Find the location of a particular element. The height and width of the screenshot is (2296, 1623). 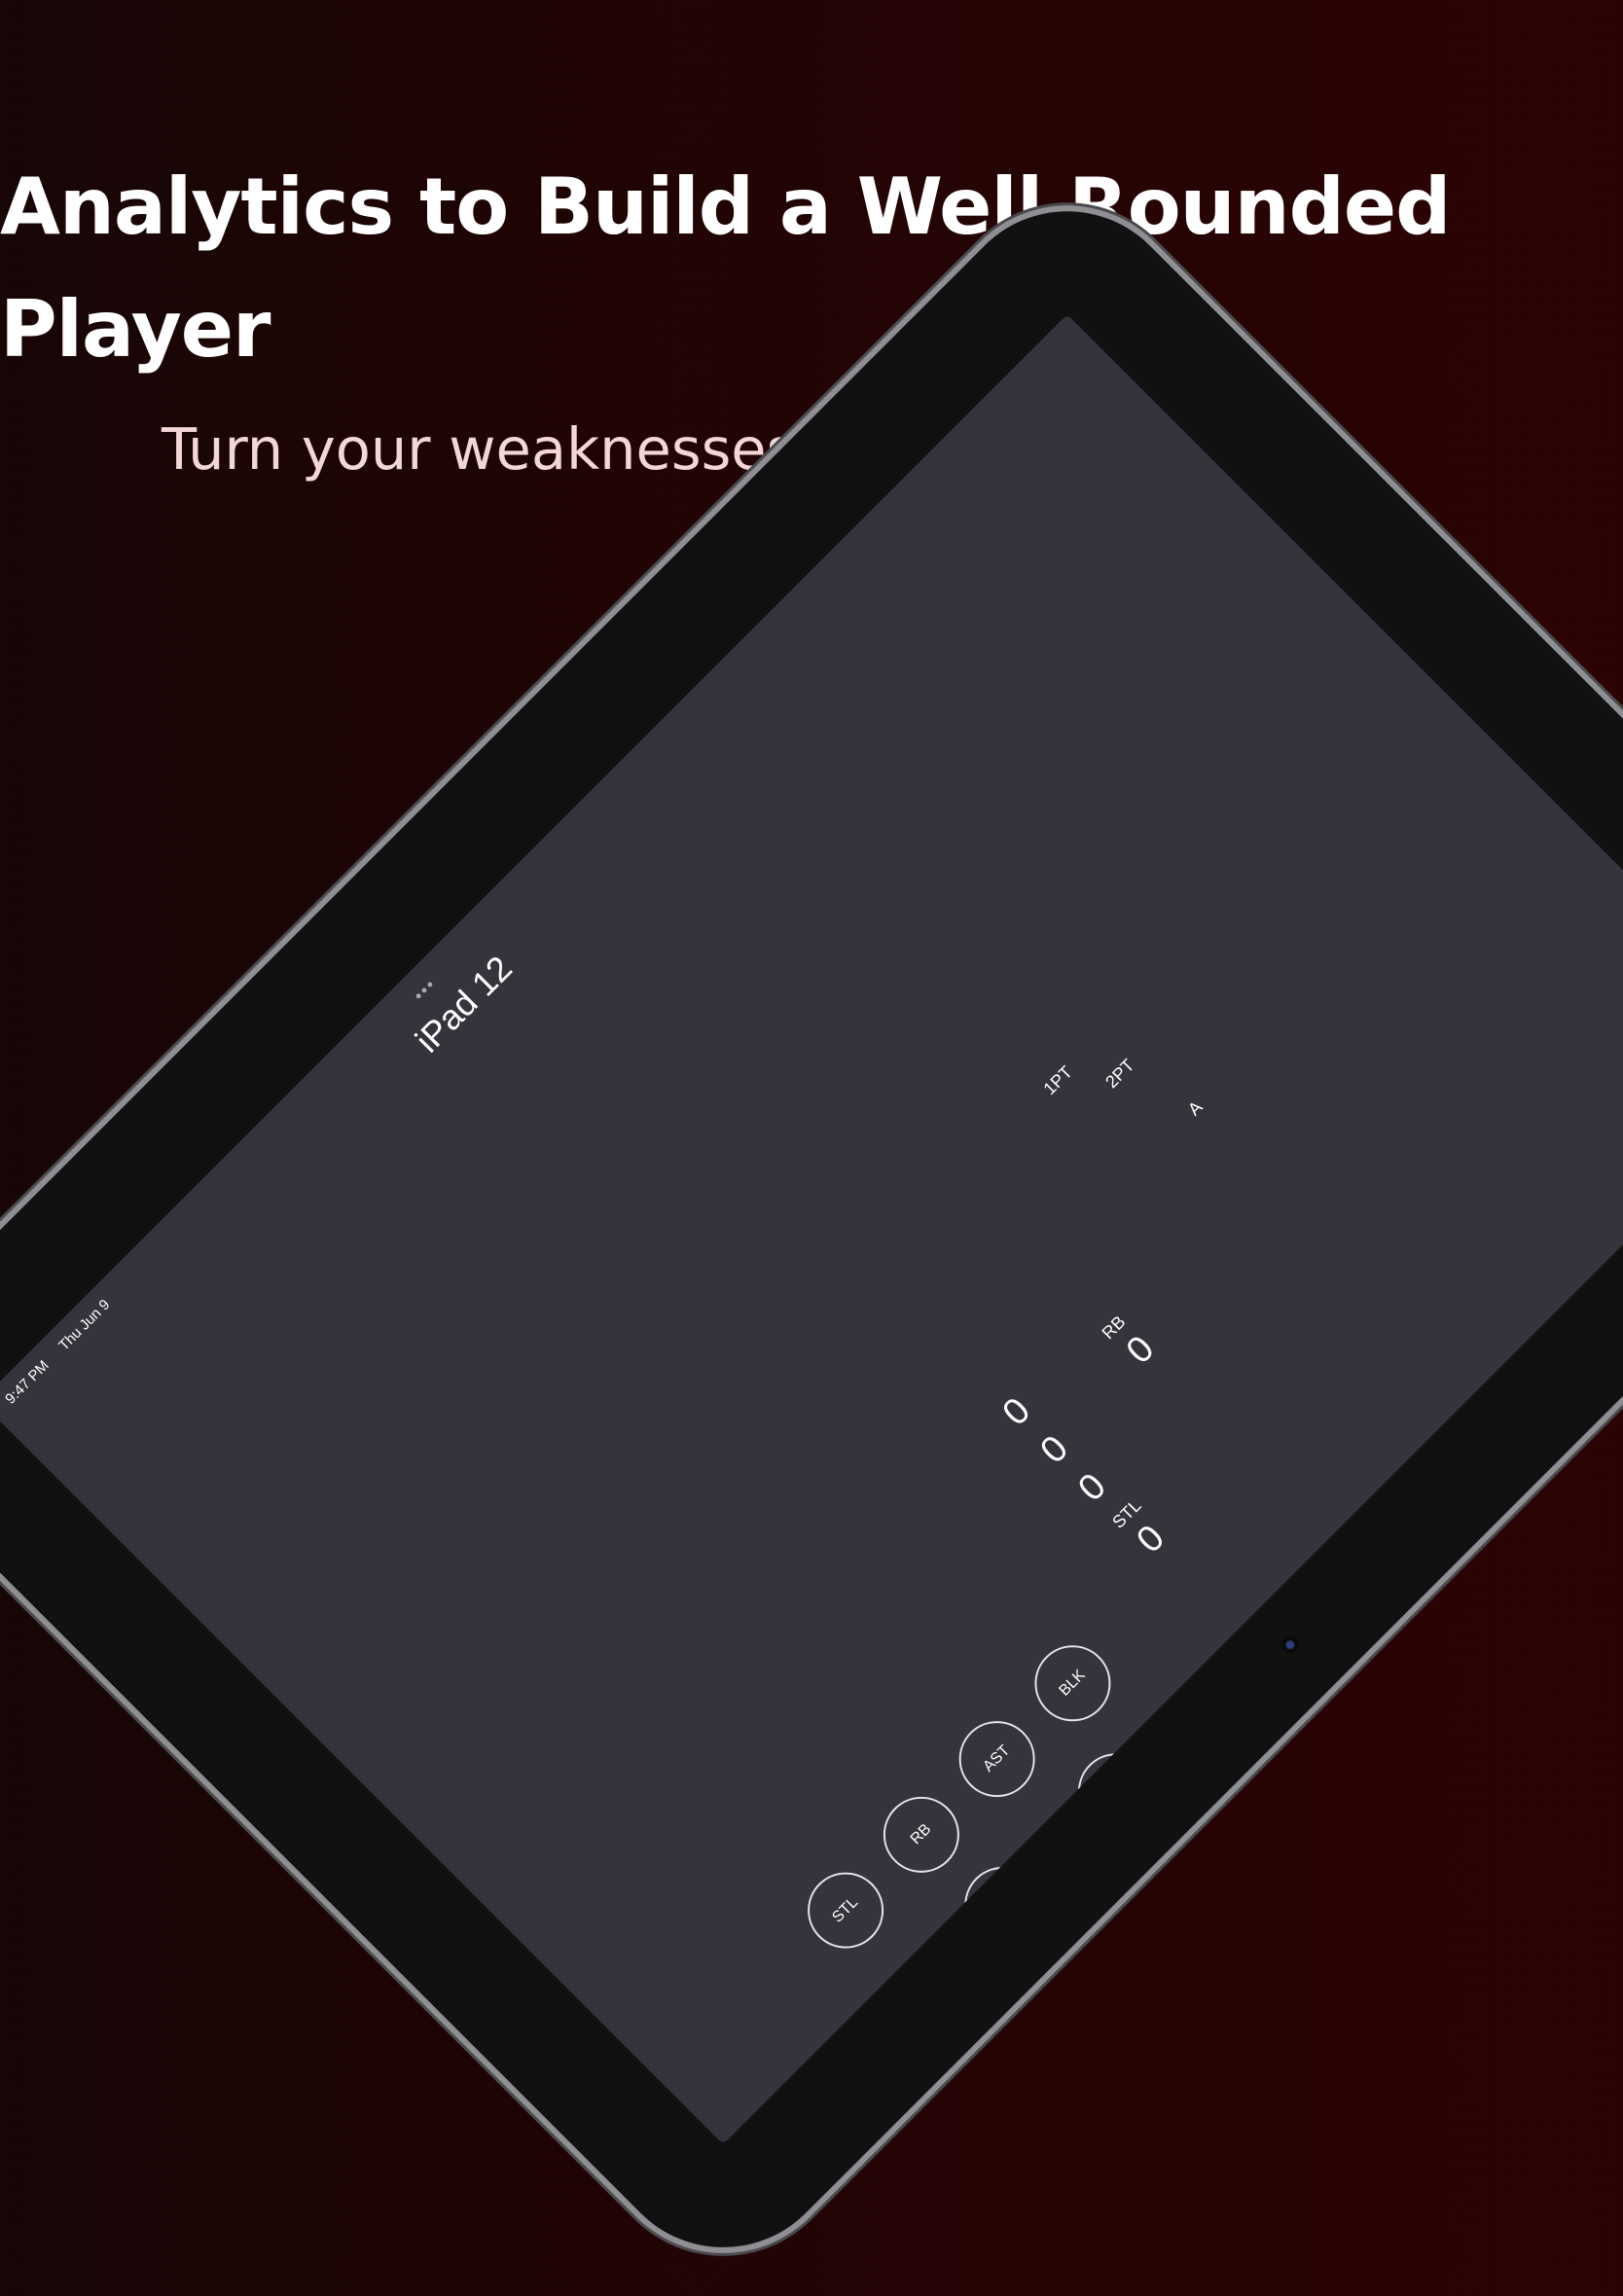

partial-stat-label: A is located at coordinates (1195, 1108).